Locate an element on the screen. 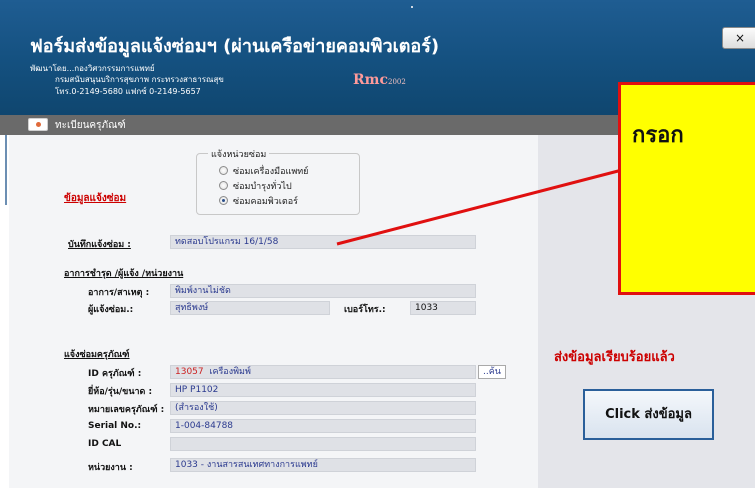 This screenshot has width=755, height=488. callout-box is located at coordinates (686, 188).